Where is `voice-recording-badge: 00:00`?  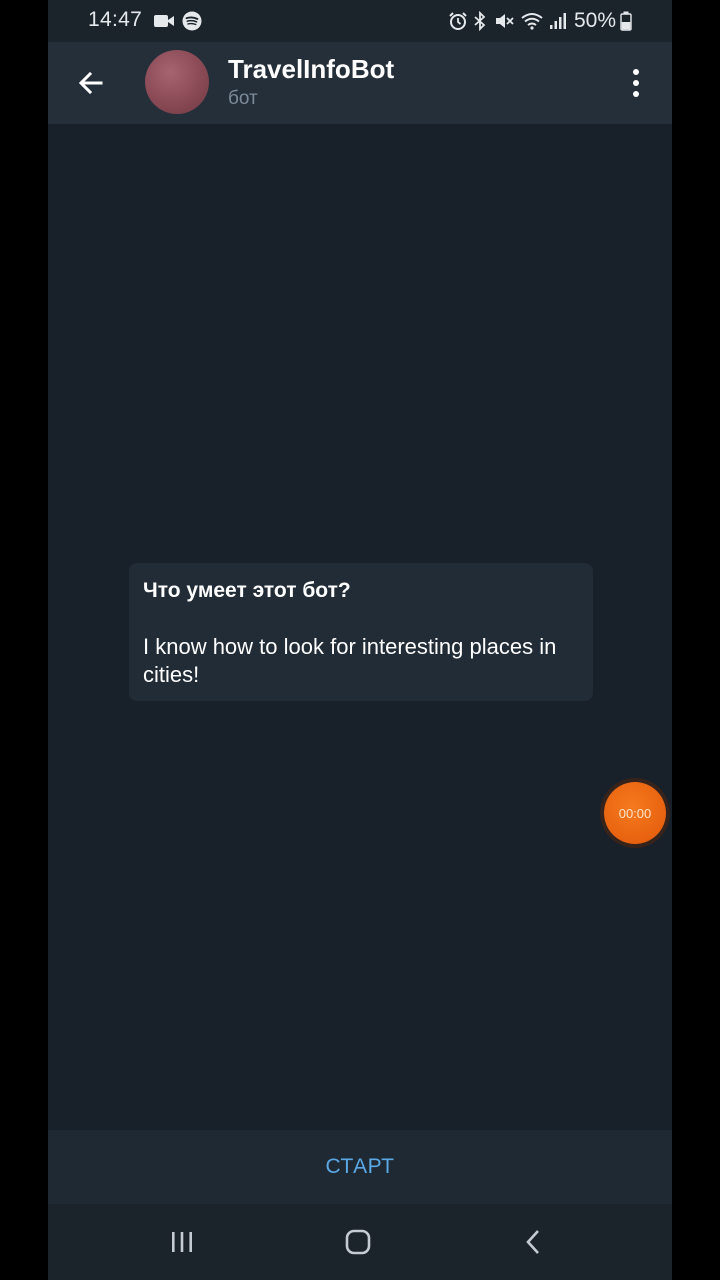 voice-recording-badge: 00:00 is located at coordinates (635, 813).